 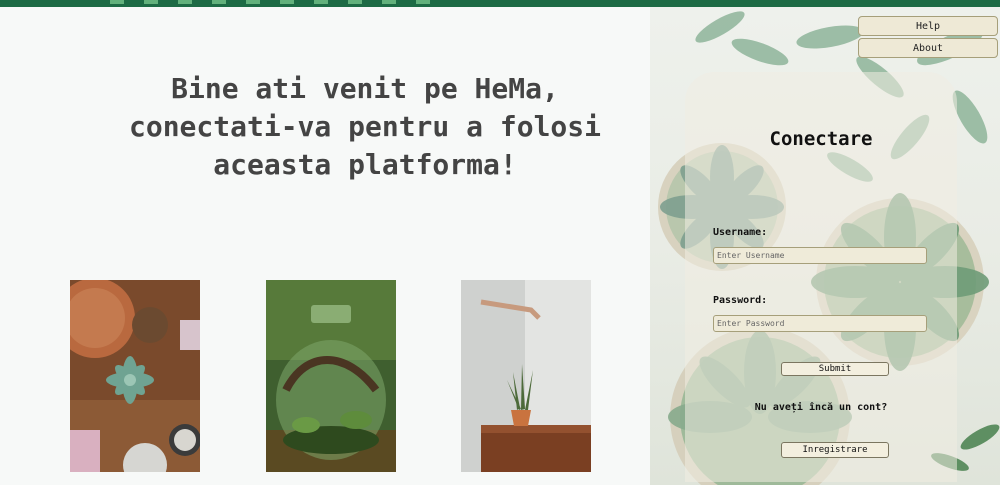 I want to click on welcome-line-1: Bine ati venit pe HeMa,, so click(x=365, y=88).